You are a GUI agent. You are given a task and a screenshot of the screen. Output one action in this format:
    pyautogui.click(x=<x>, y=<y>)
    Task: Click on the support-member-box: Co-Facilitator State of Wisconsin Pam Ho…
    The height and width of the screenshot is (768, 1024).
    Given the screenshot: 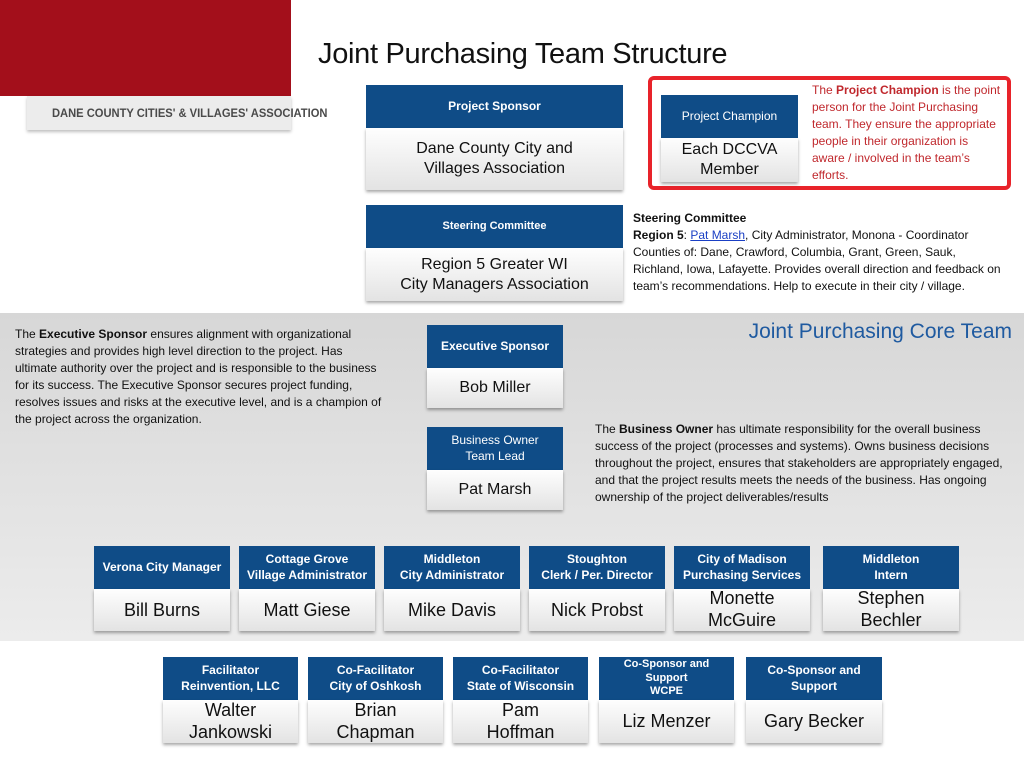 What is the action you would take?
    pyautogui.click(x=520, y=700)
    